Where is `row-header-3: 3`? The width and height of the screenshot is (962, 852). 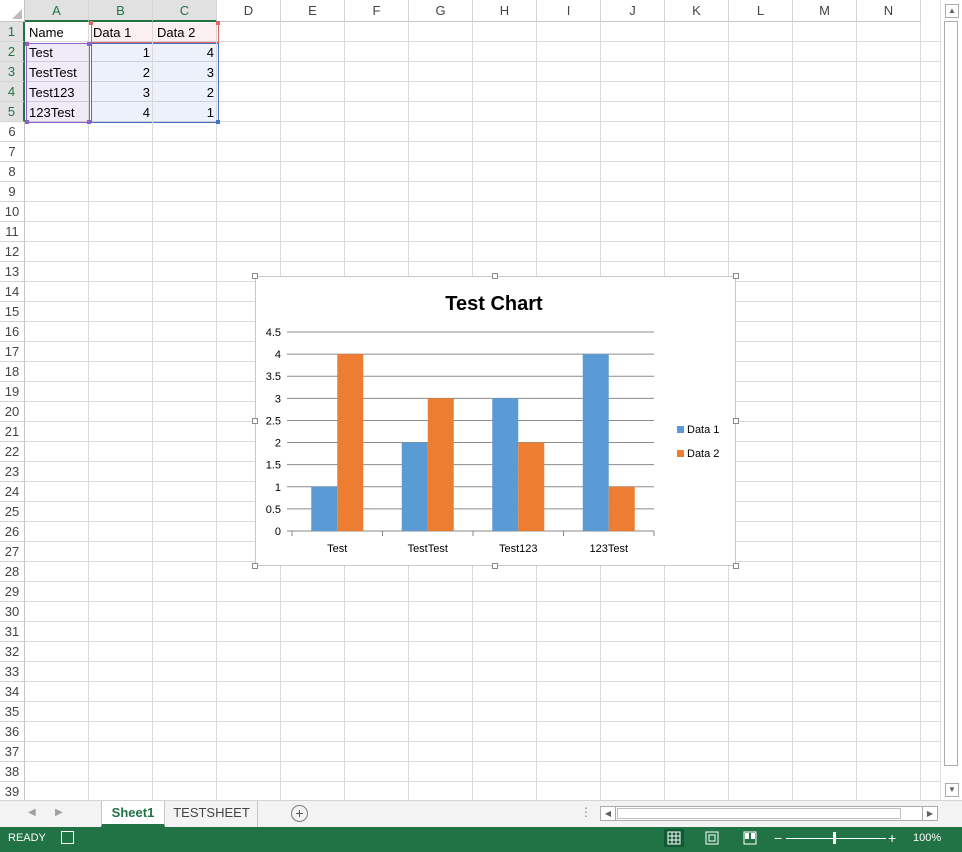 row-header-3: 3 is located at coordinates (12, 72).